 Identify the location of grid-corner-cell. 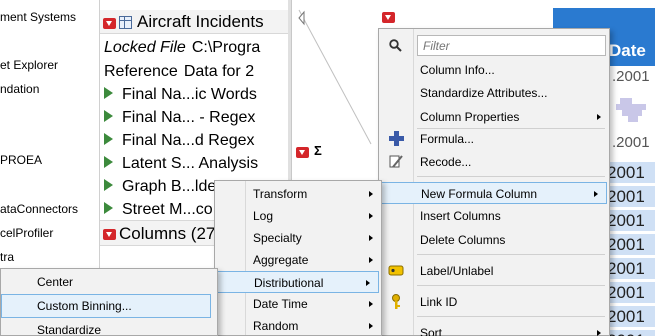
(333, 81).